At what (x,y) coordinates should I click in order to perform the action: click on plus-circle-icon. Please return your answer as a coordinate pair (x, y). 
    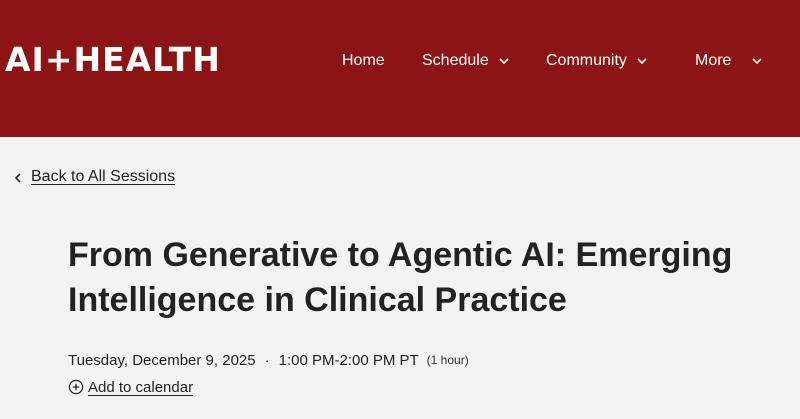
    Looking at the image, I should click on (76, 387).